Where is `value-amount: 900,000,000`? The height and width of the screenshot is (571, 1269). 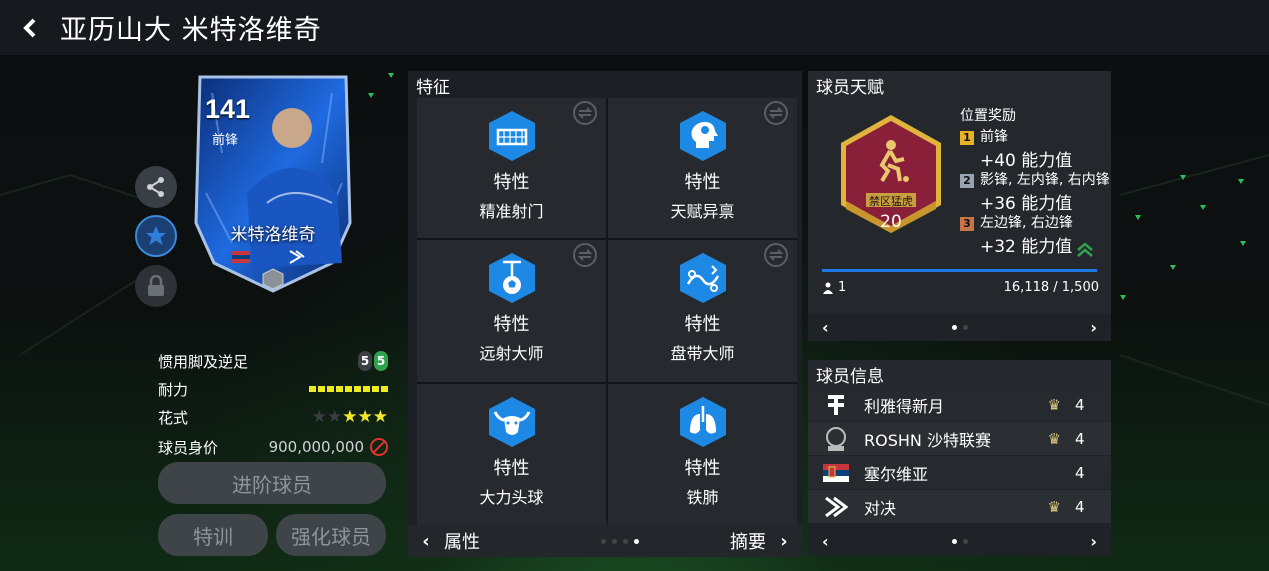 value-amount: 900,000,000 is located at coordinates (316, 447).